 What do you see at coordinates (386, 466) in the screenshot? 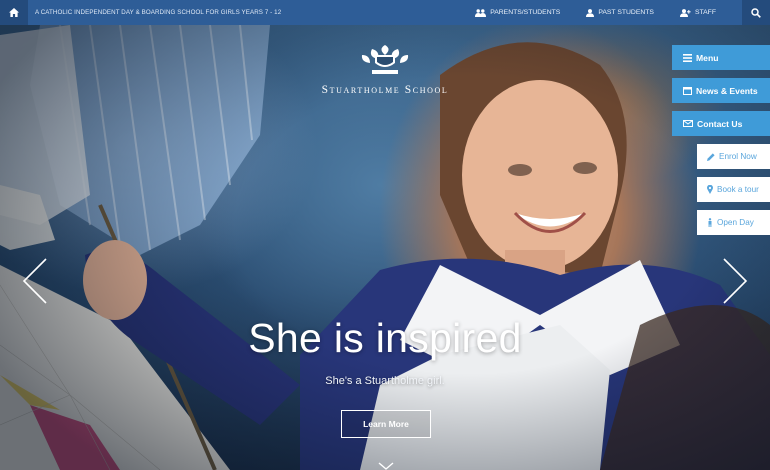
I see `scroll-down-chevron-icon` at bounding box center [386, 466].